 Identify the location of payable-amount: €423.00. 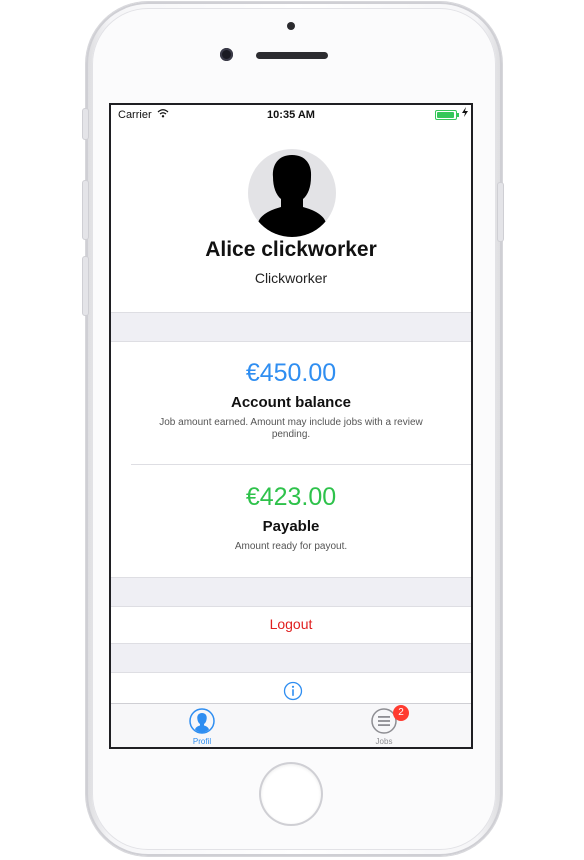
(291, 497).